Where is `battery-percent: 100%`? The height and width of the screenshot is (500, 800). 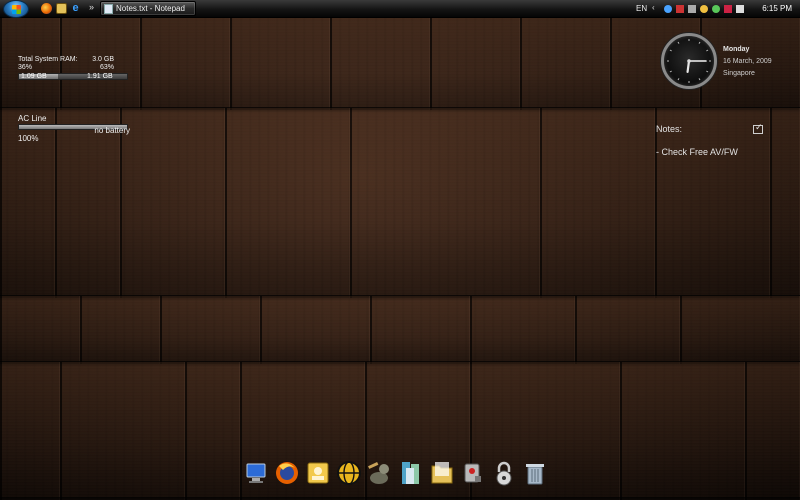 battery-percent: 100% is located at coordinates (28, 138).